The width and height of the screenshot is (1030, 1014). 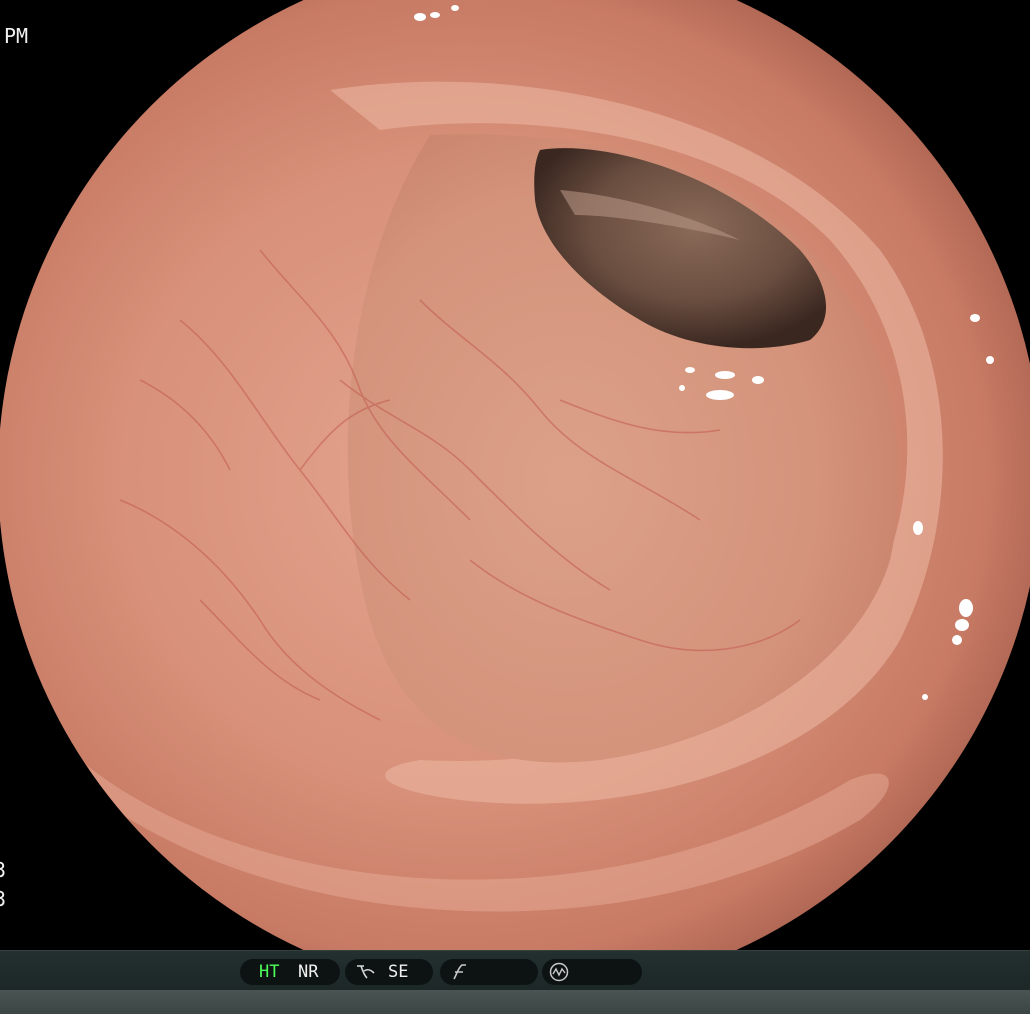 What do you see at coordinates (269, 972) in the screenshot?
I see `ht-label: HT` at bounding box center [269, 972].